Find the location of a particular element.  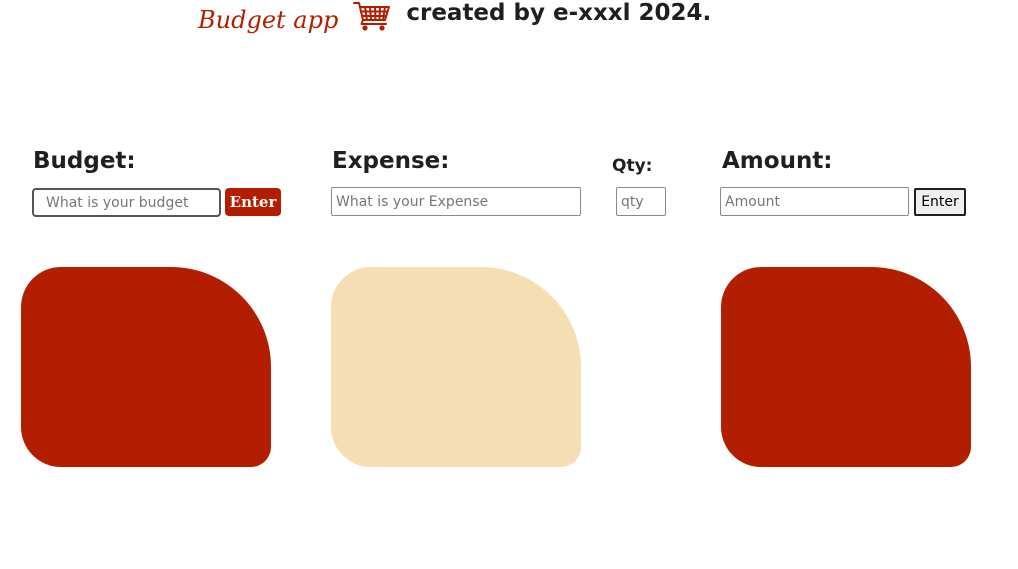

amount-enter-button: Enter is located at coordinates (940, 202).